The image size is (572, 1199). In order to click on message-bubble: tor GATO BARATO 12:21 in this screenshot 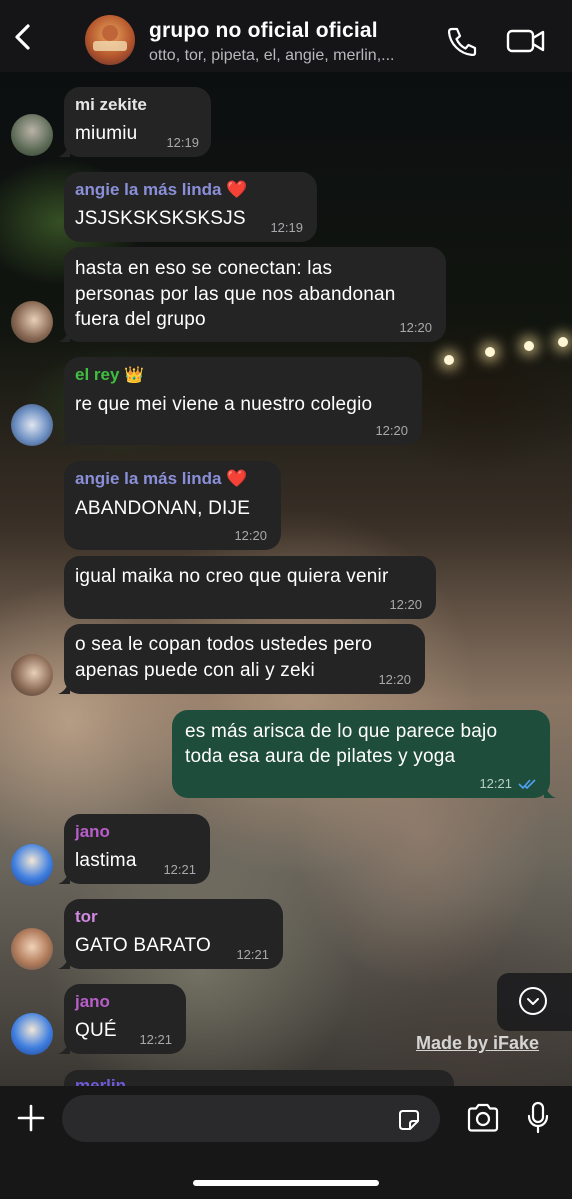, I will do `click(170, 934)`.